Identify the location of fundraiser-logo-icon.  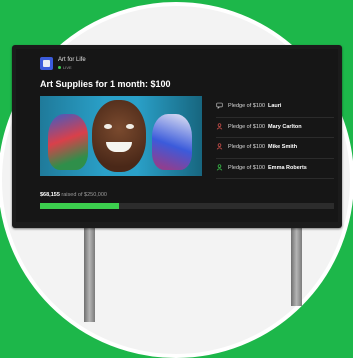
(46, 63).